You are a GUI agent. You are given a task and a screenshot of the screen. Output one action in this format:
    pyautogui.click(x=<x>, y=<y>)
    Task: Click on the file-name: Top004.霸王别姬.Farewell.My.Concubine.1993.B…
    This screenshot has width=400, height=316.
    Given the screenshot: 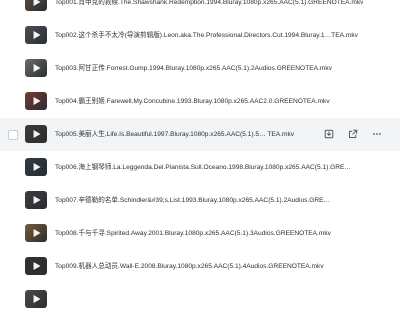 What is the action you would take?
    pyautogui.click(x=192, y=101)
    